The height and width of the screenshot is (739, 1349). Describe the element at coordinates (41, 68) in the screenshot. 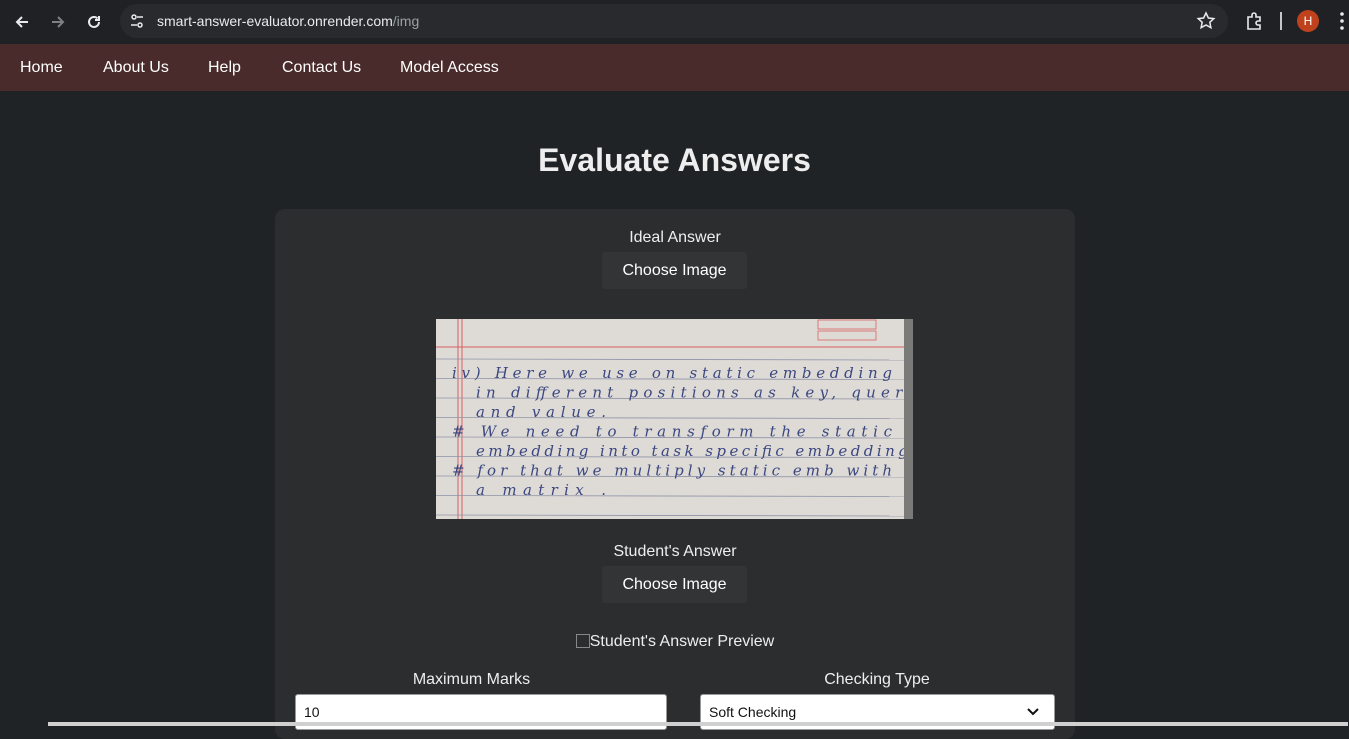

I see `nav-home: Home` at that location.